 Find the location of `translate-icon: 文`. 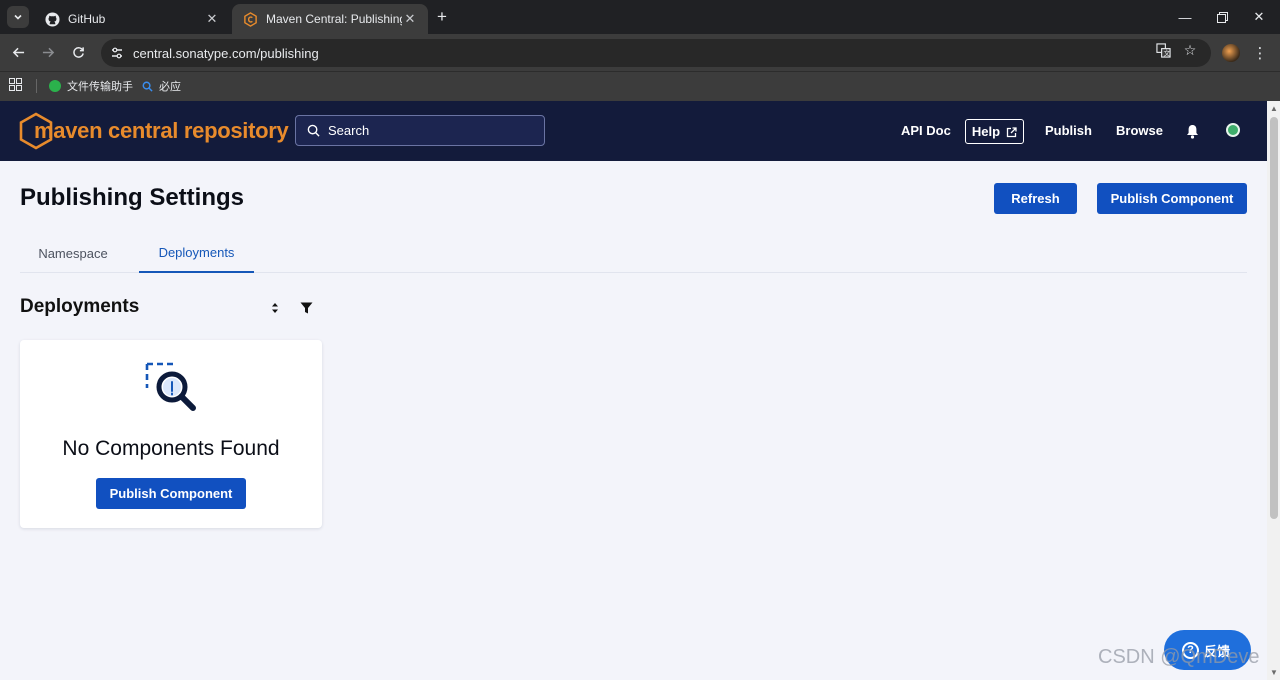

translate-icon: 文 is located at coordinates (1163, 50).